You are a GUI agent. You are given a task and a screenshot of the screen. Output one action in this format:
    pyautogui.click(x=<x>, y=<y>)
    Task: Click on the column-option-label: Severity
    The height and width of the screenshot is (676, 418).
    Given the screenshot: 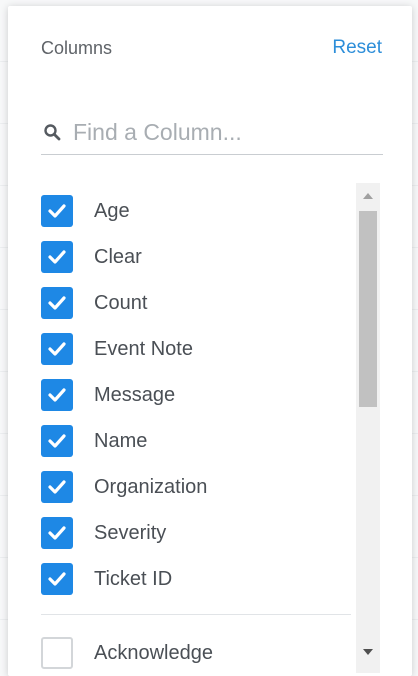 What is the action you would take?
    pyautogui.click(x=130, y=532)
    